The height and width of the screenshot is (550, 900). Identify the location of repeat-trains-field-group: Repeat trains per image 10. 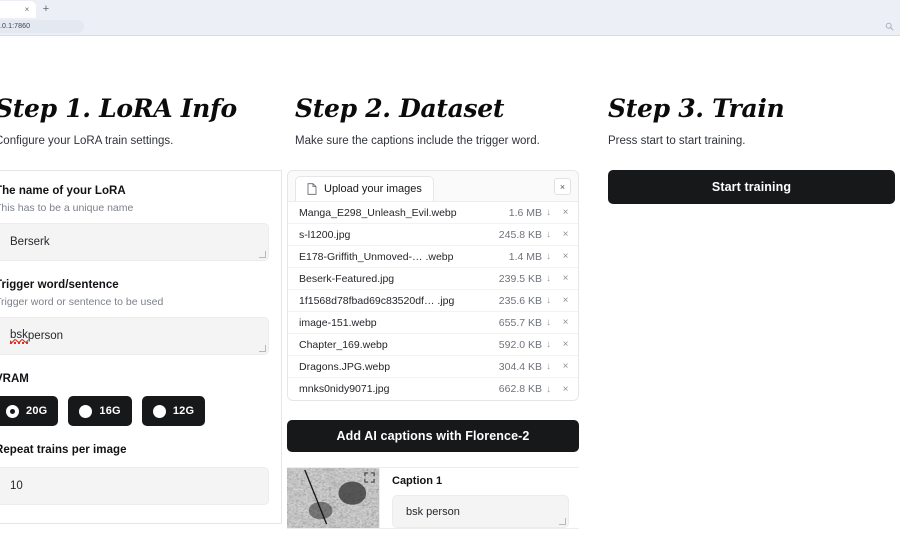
(134, 474).